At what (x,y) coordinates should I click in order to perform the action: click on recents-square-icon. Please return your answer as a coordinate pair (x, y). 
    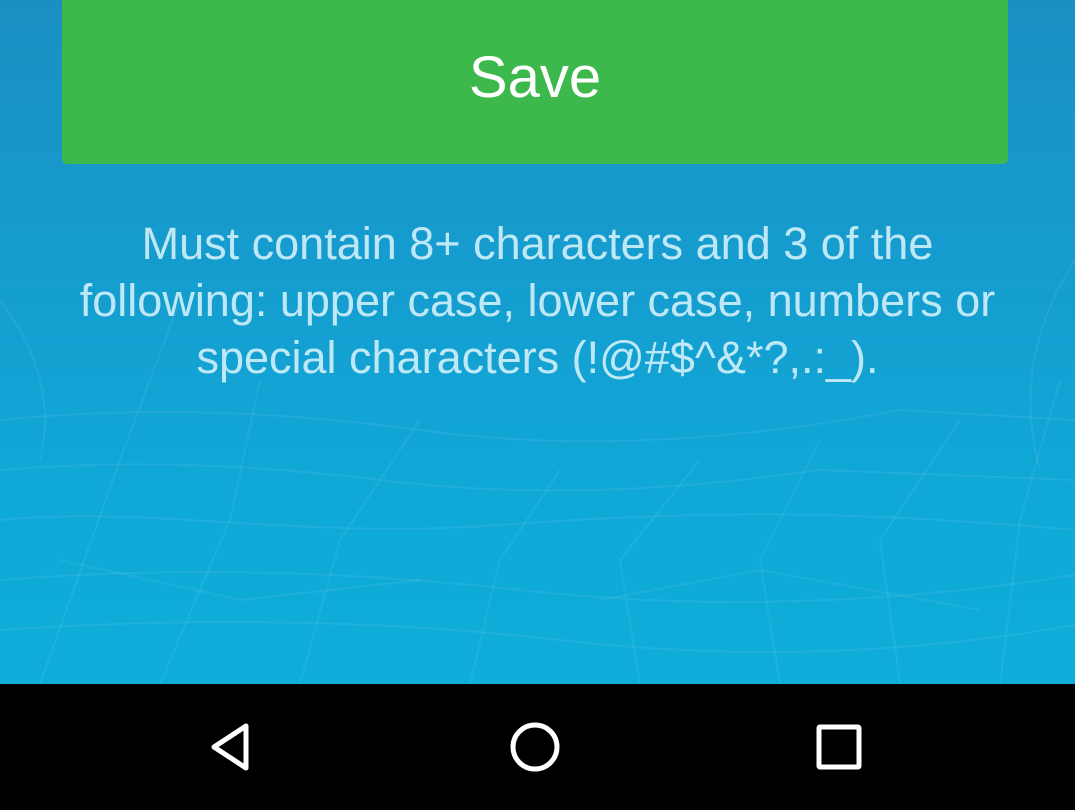
    Looking at the image, I should click on (839, 747).